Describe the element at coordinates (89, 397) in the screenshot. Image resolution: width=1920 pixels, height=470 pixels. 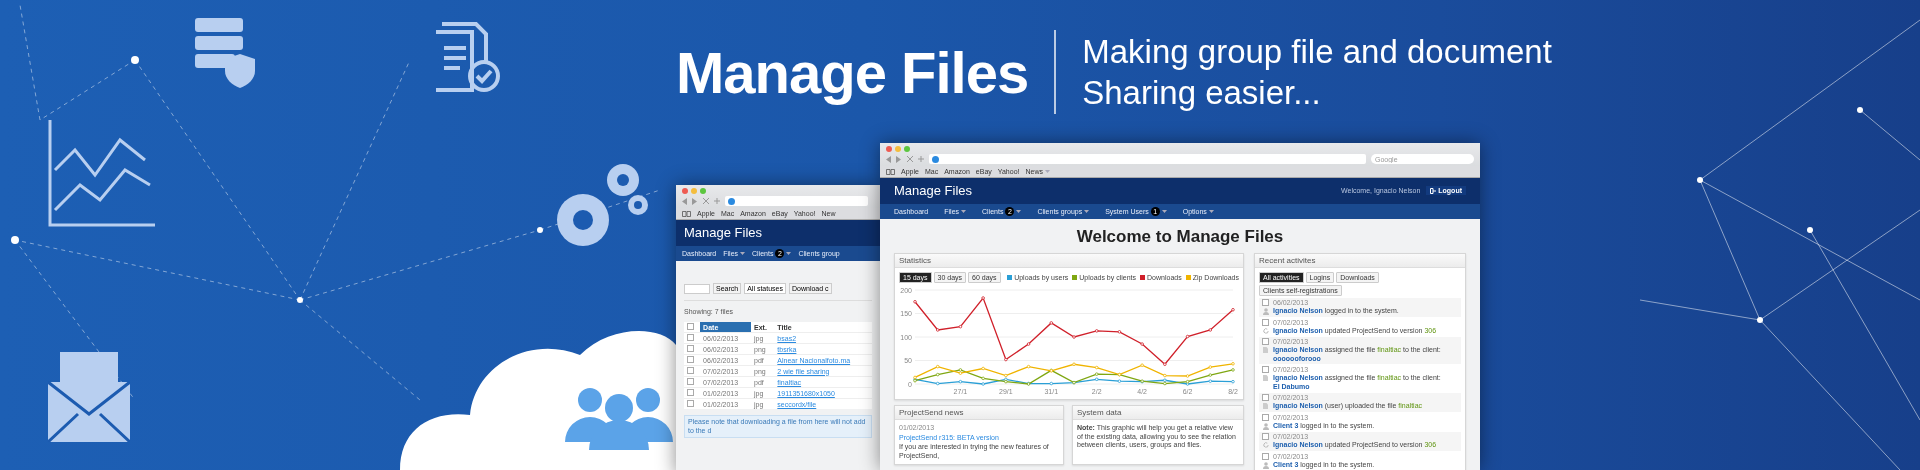
I see `envelope-icon` at that location.